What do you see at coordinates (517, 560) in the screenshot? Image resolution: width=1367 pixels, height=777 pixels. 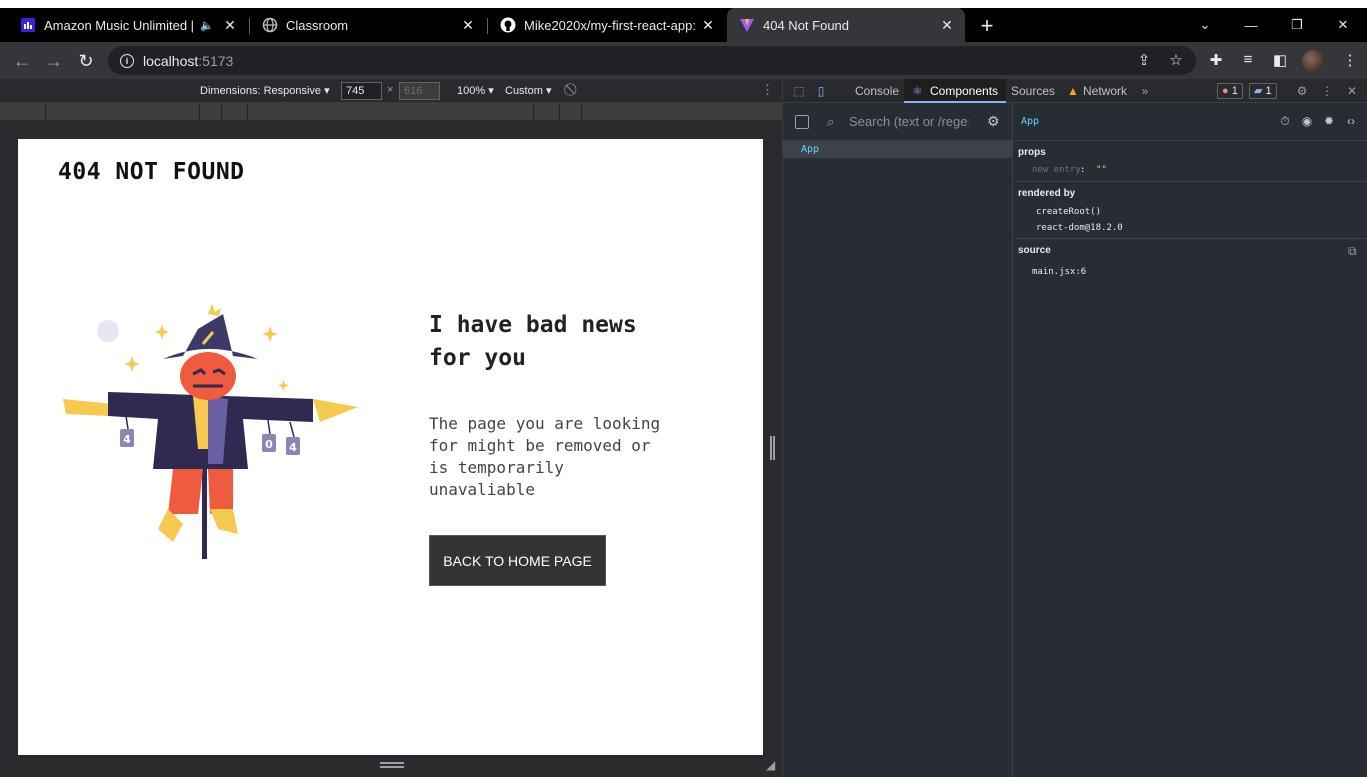 I see `back-to-home-button: BACK TO HOME PAGE` at bounding box center [517, 560].